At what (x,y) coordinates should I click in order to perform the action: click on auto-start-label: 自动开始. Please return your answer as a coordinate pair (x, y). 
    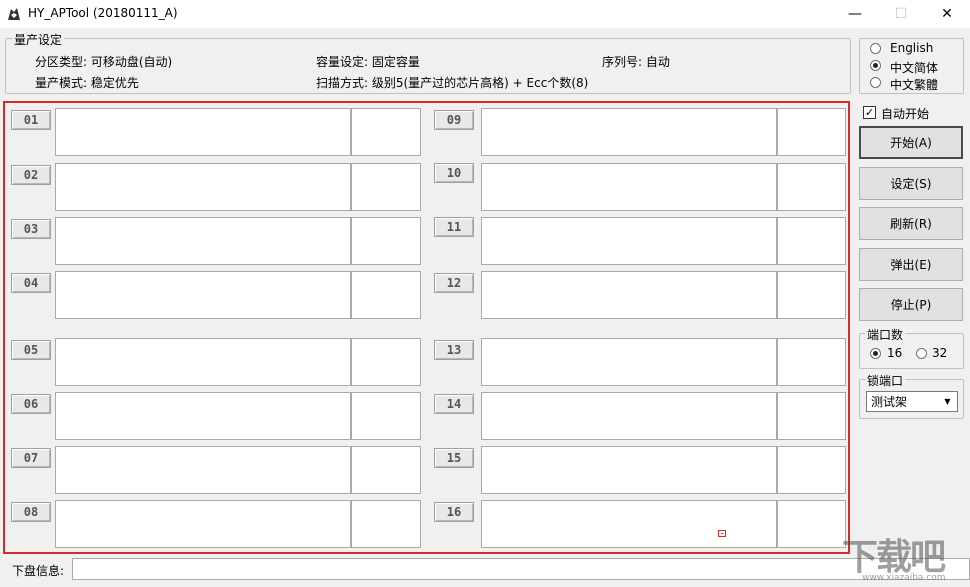
    Looking at the image, I should click on (905, 114).